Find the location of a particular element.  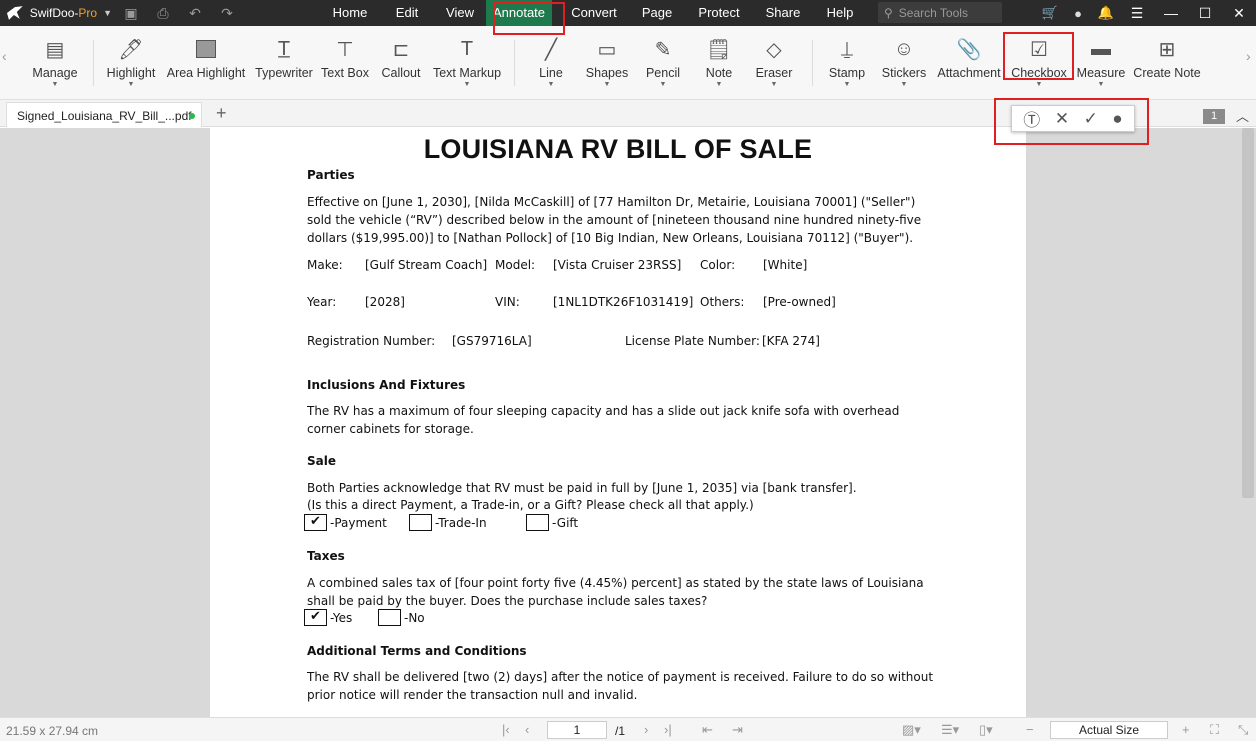

model-label: Model: is located at coordinates (515, 265).